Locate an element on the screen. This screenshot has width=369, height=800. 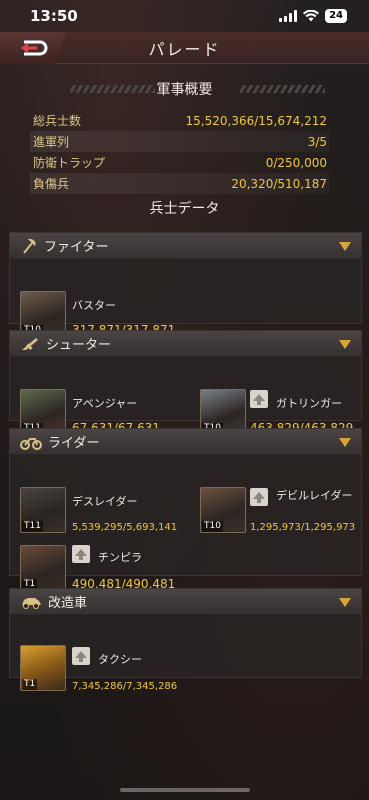
title-bar: パレード is located at coordinates (184, 48).